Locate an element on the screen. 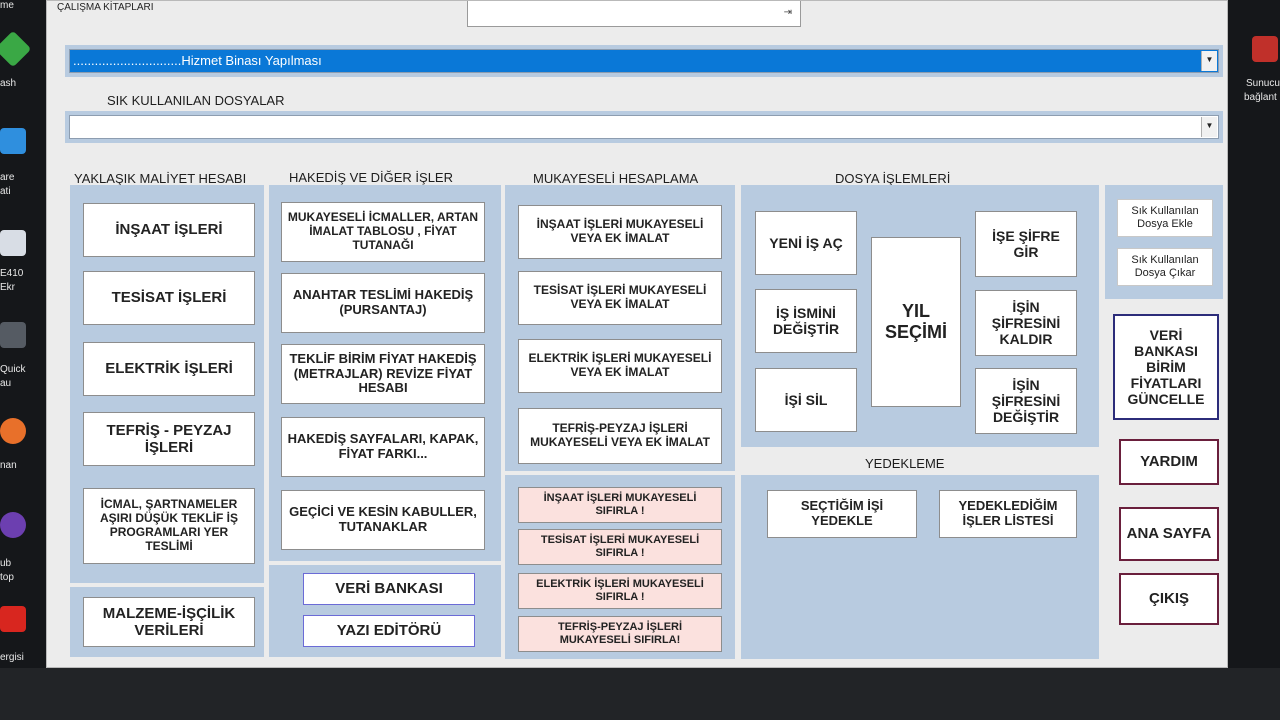  desktop-label: ub is located at coordinates (6, 563).